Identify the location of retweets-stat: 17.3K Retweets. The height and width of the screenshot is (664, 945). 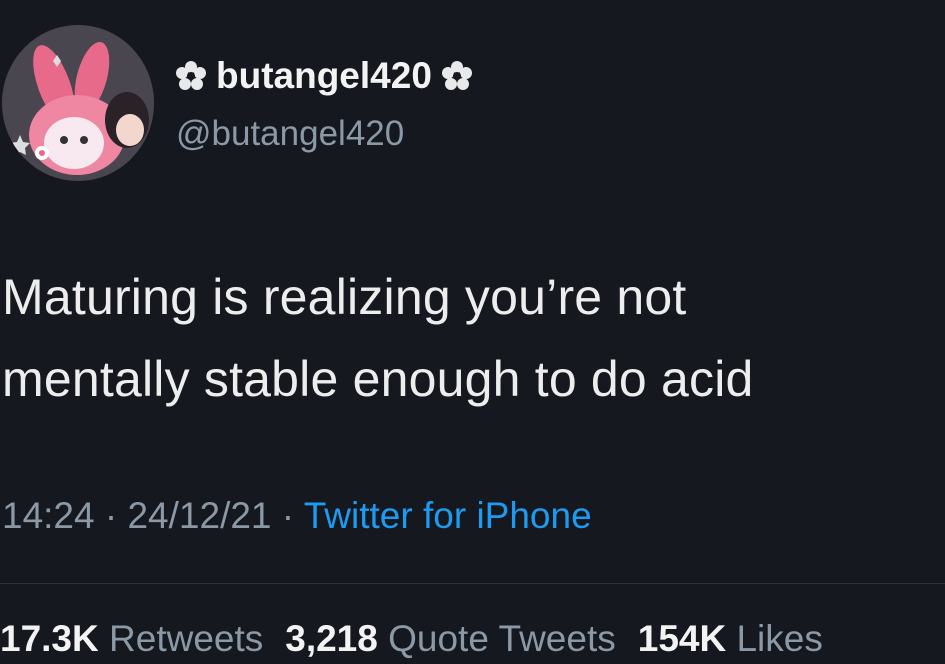
(131, 638).